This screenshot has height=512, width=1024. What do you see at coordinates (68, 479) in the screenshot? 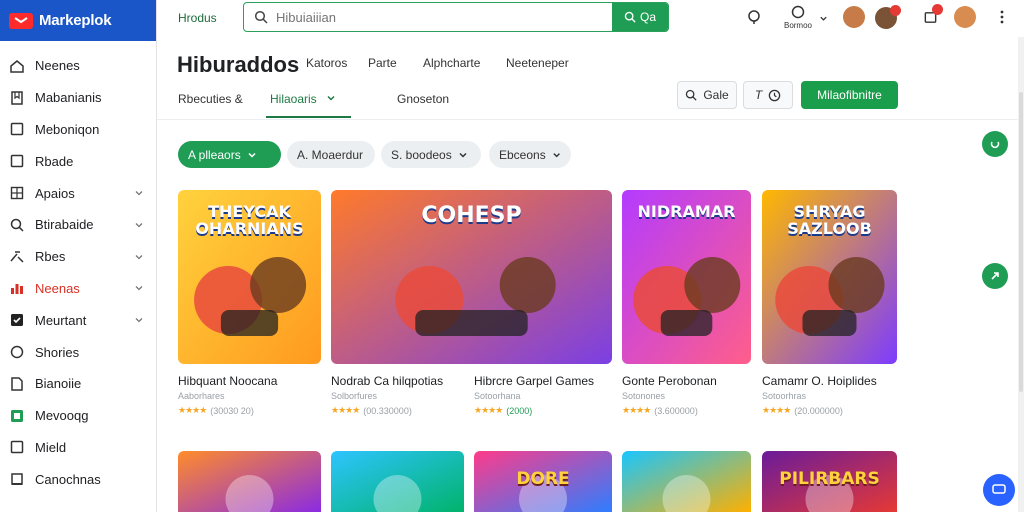
I see `sidebar-item-label: Canochnas` at bounding box center [68, 479].